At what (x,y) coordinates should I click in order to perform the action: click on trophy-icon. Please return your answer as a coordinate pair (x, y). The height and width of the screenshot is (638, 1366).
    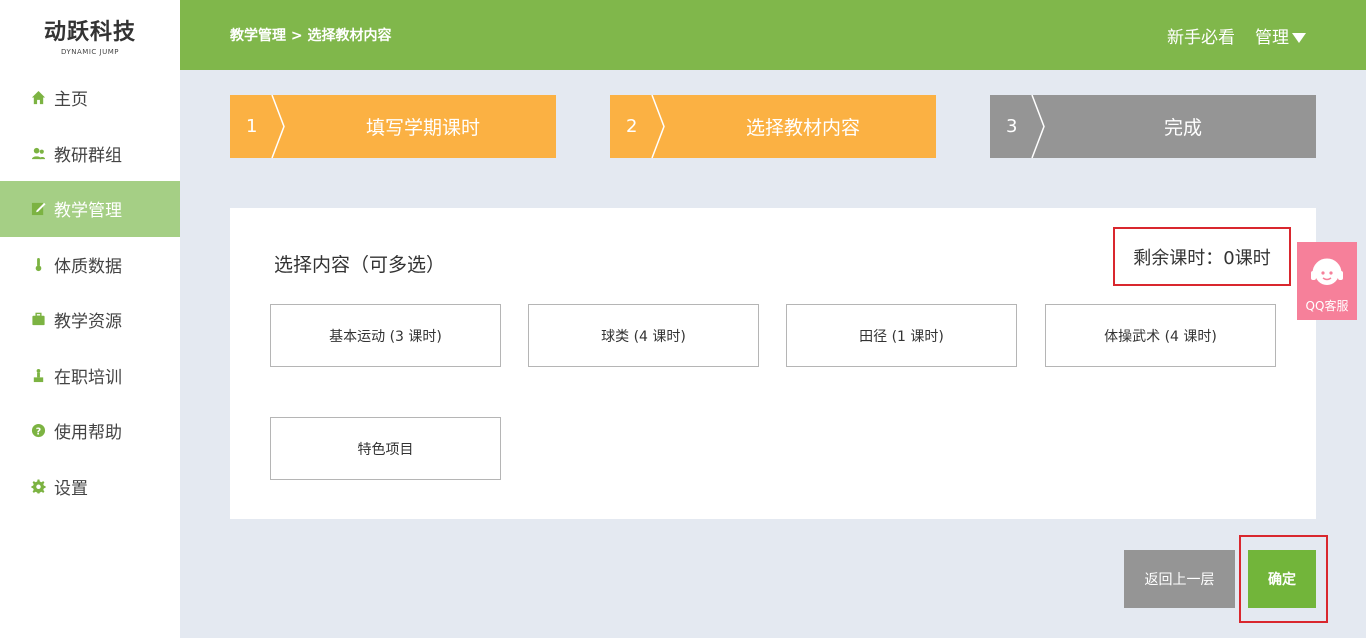
    Looking at the image, I should click on (38, 375).